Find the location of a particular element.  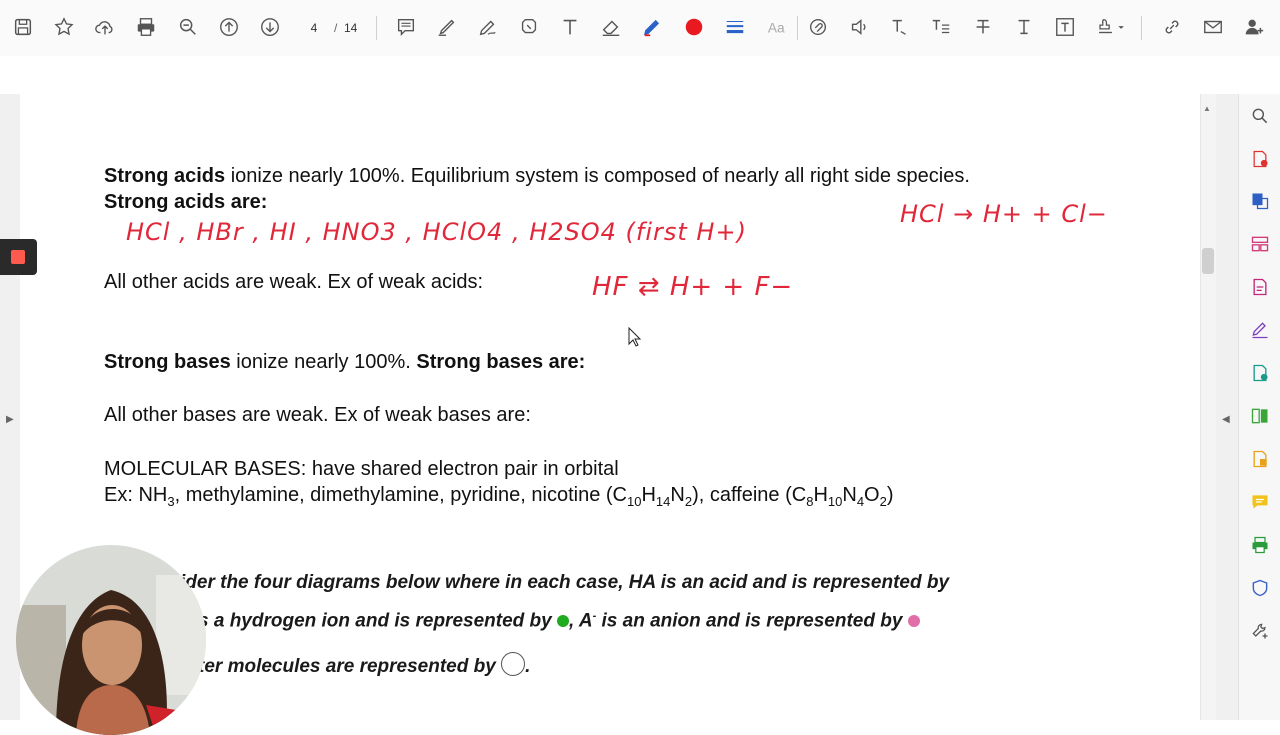

create-pdf-icon is located at coordinates (1260, 159).